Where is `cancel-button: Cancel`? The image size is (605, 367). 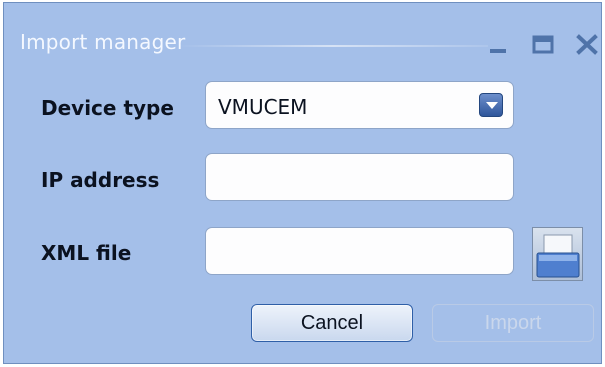
cancel-button: Cancel is located at coordinates (332, 323).